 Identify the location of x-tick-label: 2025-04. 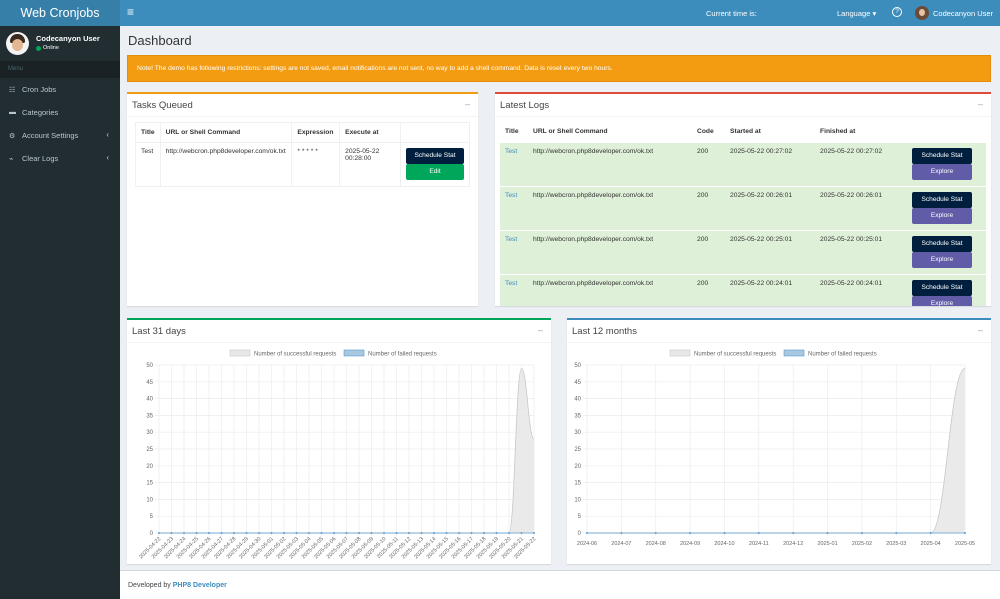
(931, 544).